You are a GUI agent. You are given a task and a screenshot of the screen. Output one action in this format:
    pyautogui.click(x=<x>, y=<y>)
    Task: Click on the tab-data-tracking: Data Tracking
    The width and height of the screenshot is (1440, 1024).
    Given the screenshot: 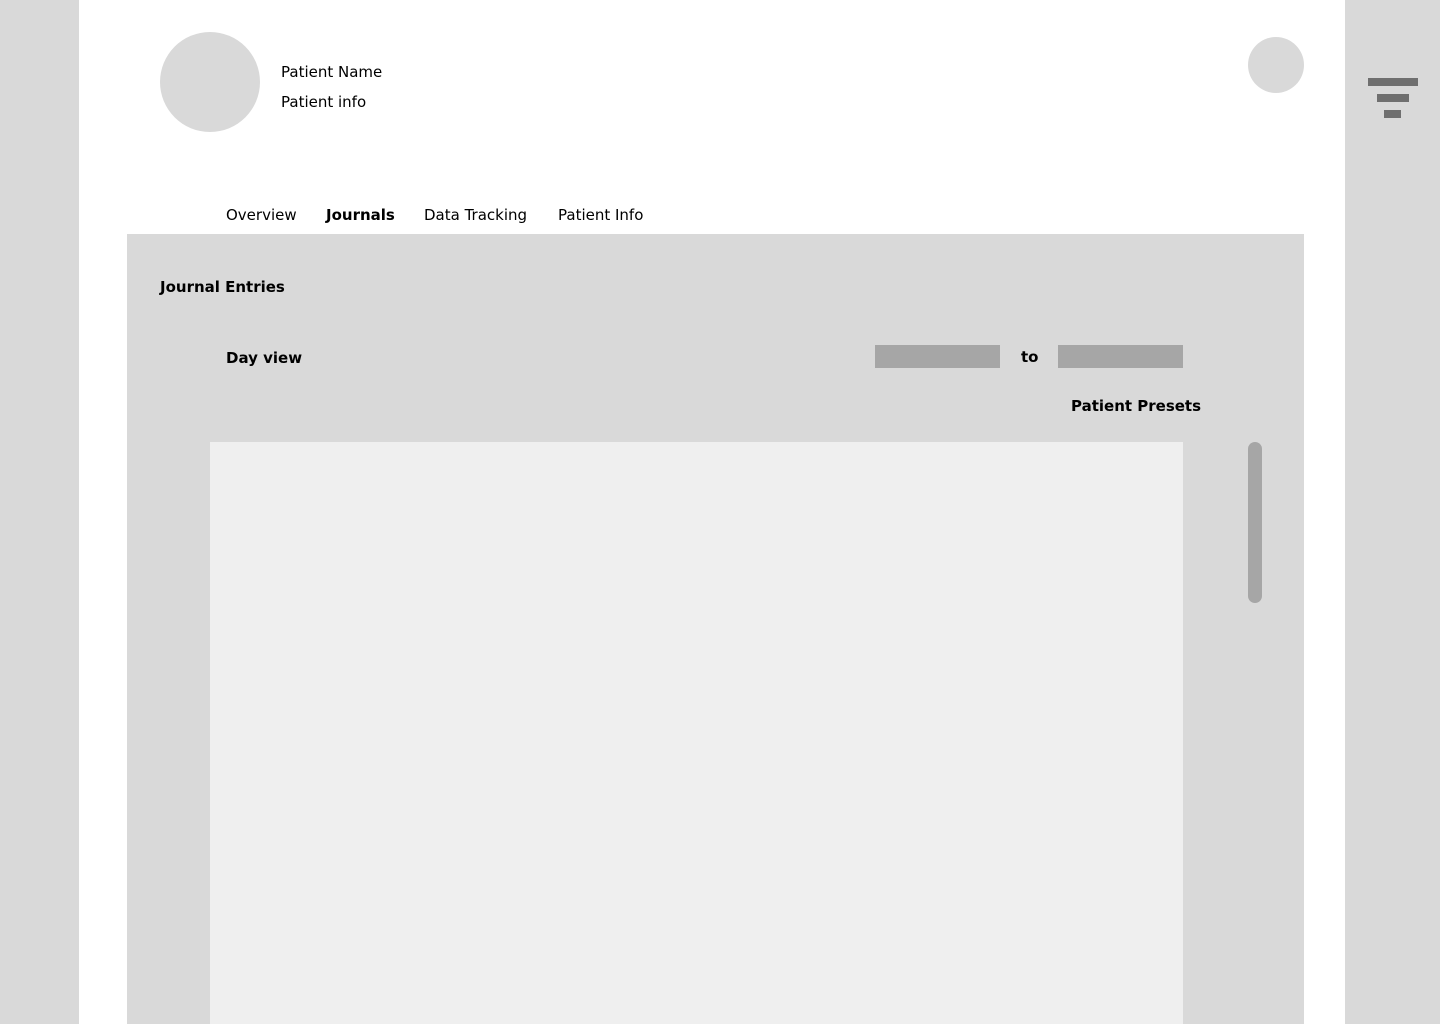 What is the action you would take?
    pyautogui.click(x=475, y=215)
    